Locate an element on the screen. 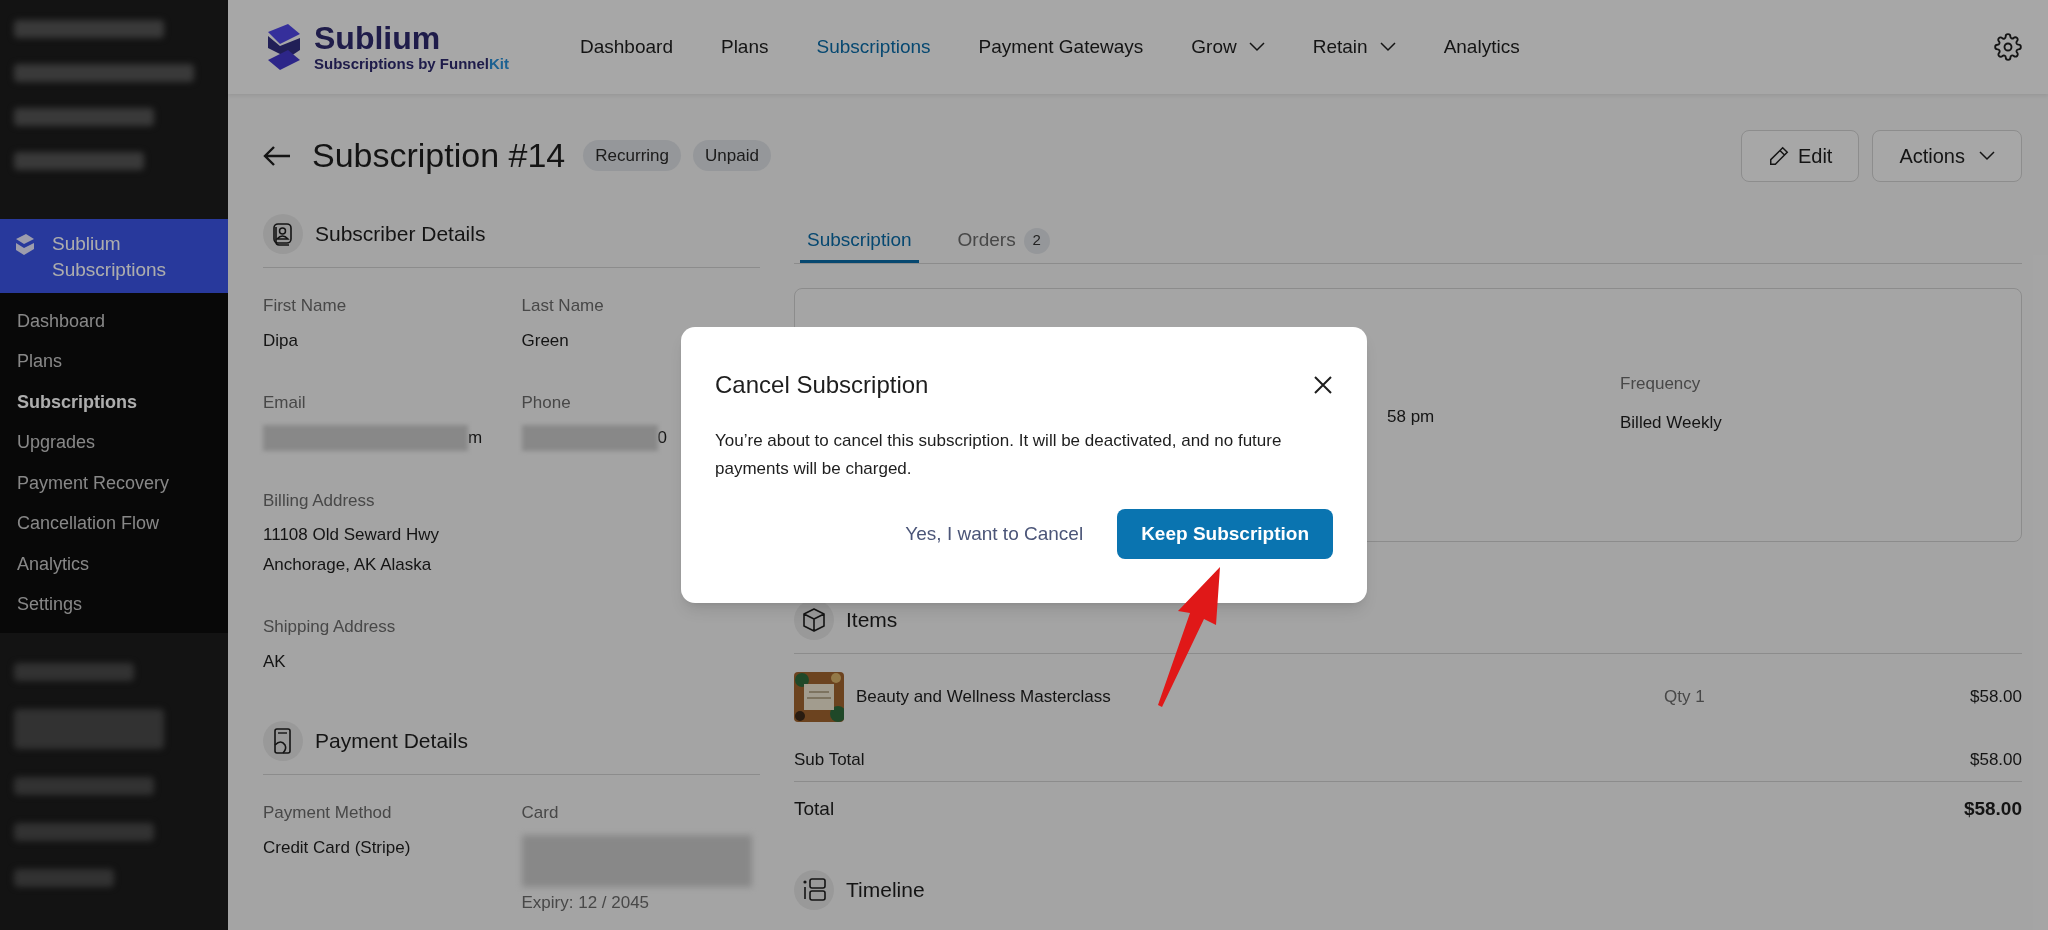  close-icon is located at coordinates (1323, 385).